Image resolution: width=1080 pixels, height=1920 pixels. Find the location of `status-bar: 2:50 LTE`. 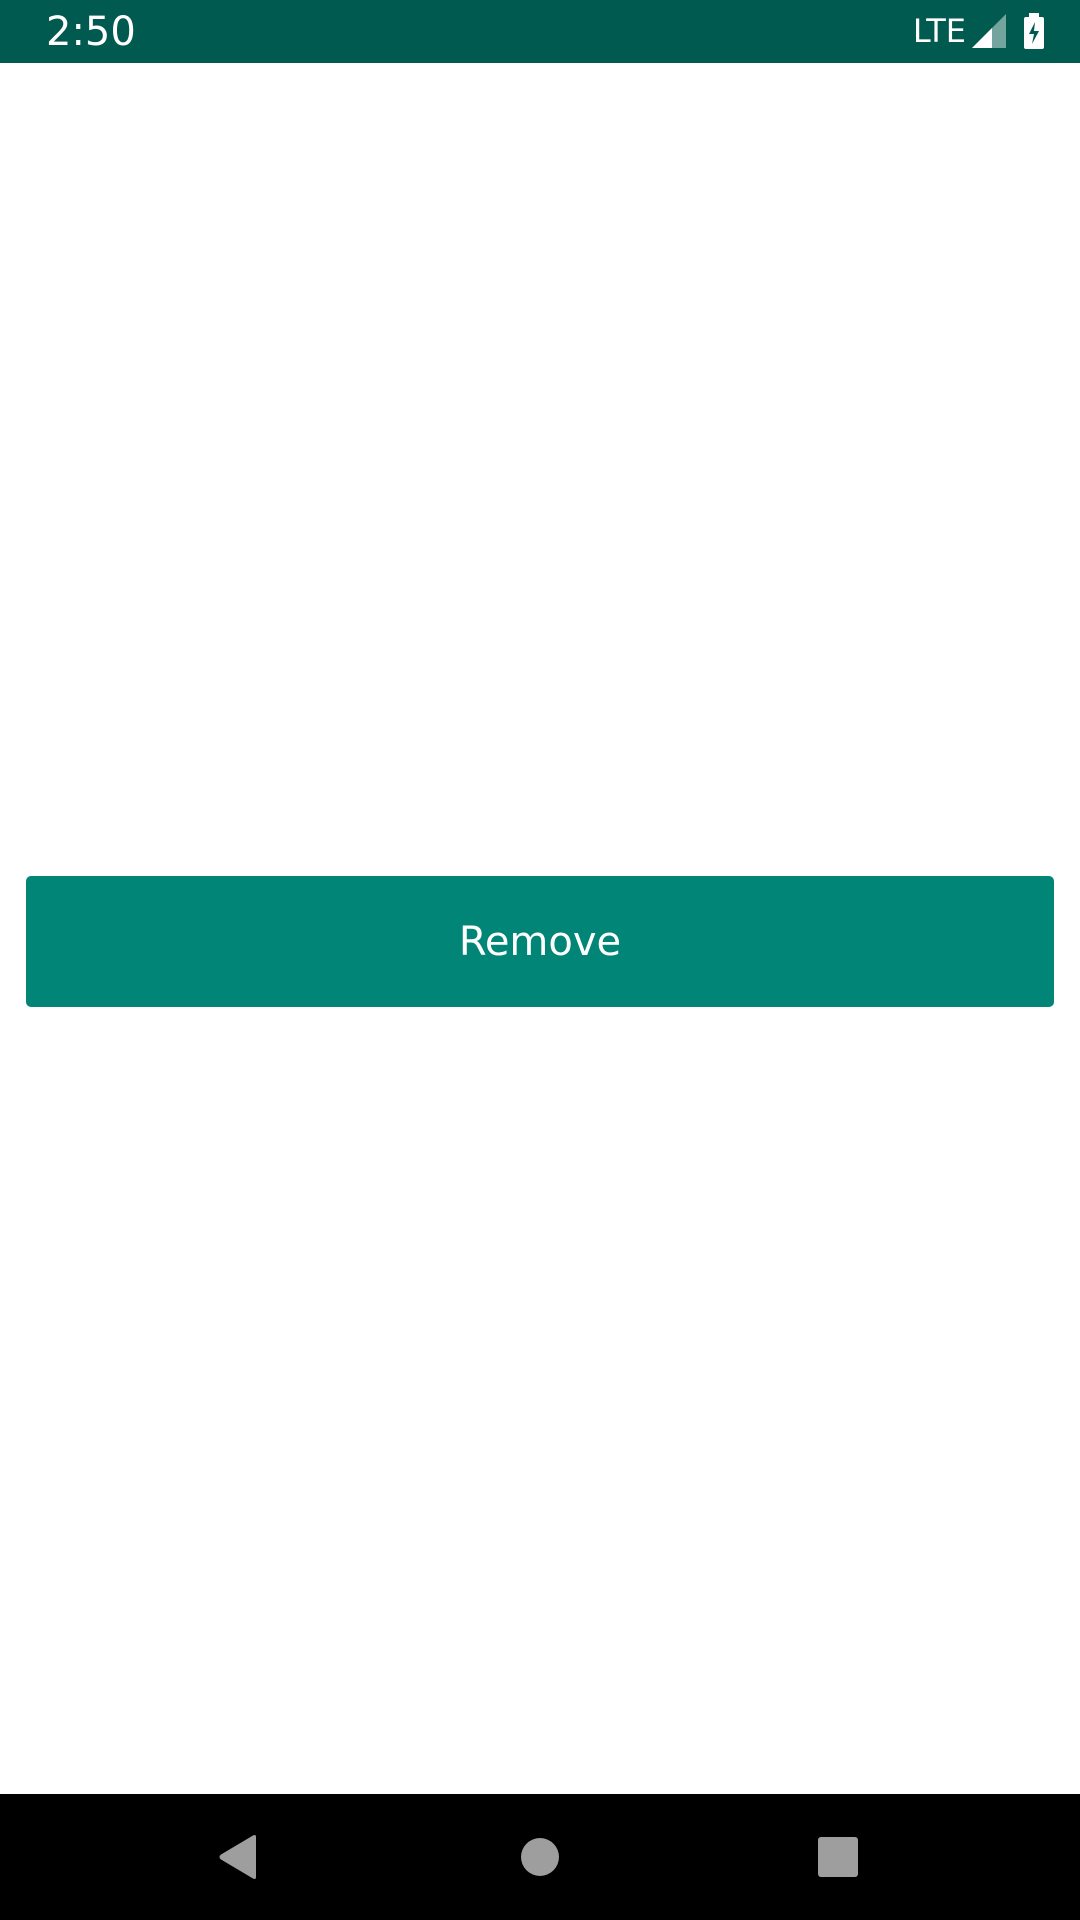

status-bar: 2:50 LTE is located at coordinates (540, 31).